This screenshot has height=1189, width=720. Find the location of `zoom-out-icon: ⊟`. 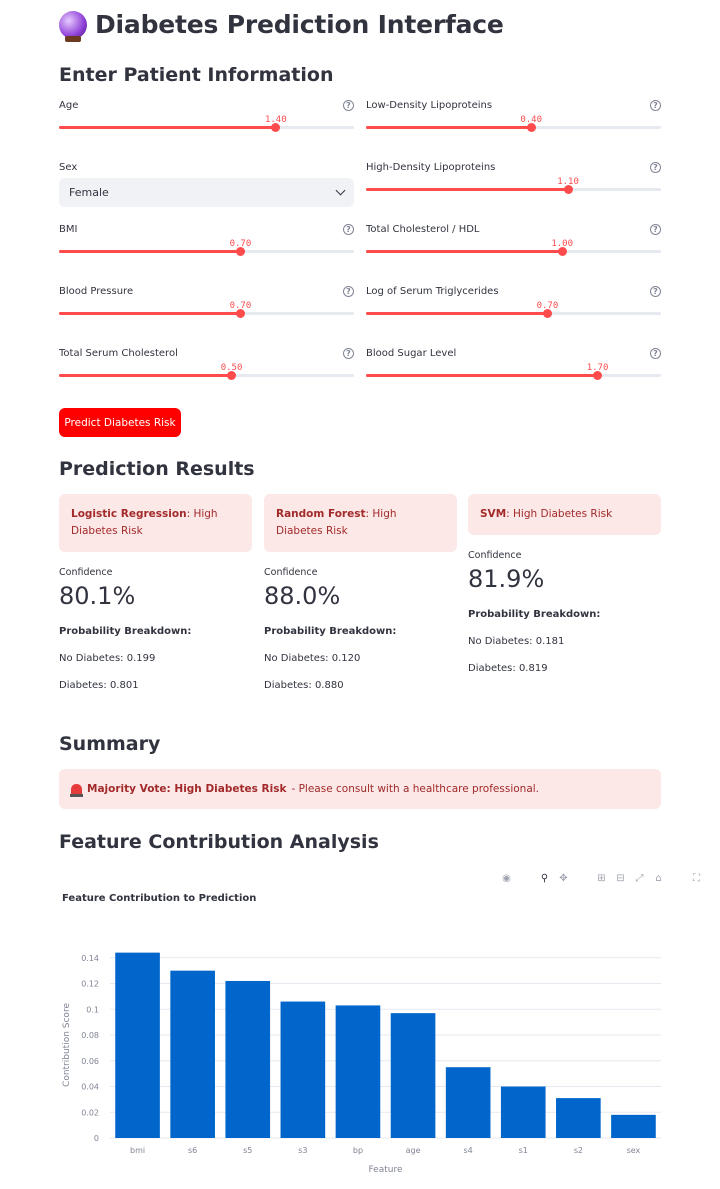

zoom-out-icon: ⊟ is located at coordinates (620, 878).